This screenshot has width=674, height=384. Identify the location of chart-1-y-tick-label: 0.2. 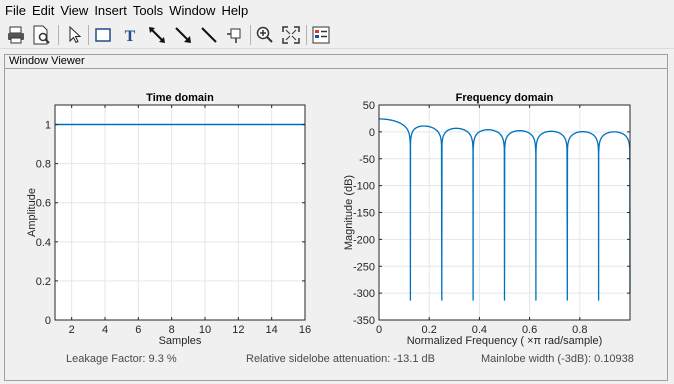
(43, 282).